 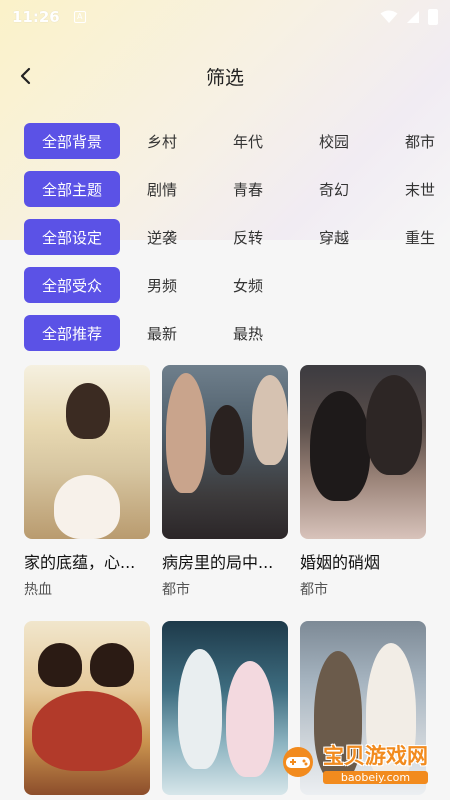 What do you see at coordinates (72, 285) in the screenshot?
I see `filter-chip-all-audience: 全部受众` at bounding box center [72, 285].